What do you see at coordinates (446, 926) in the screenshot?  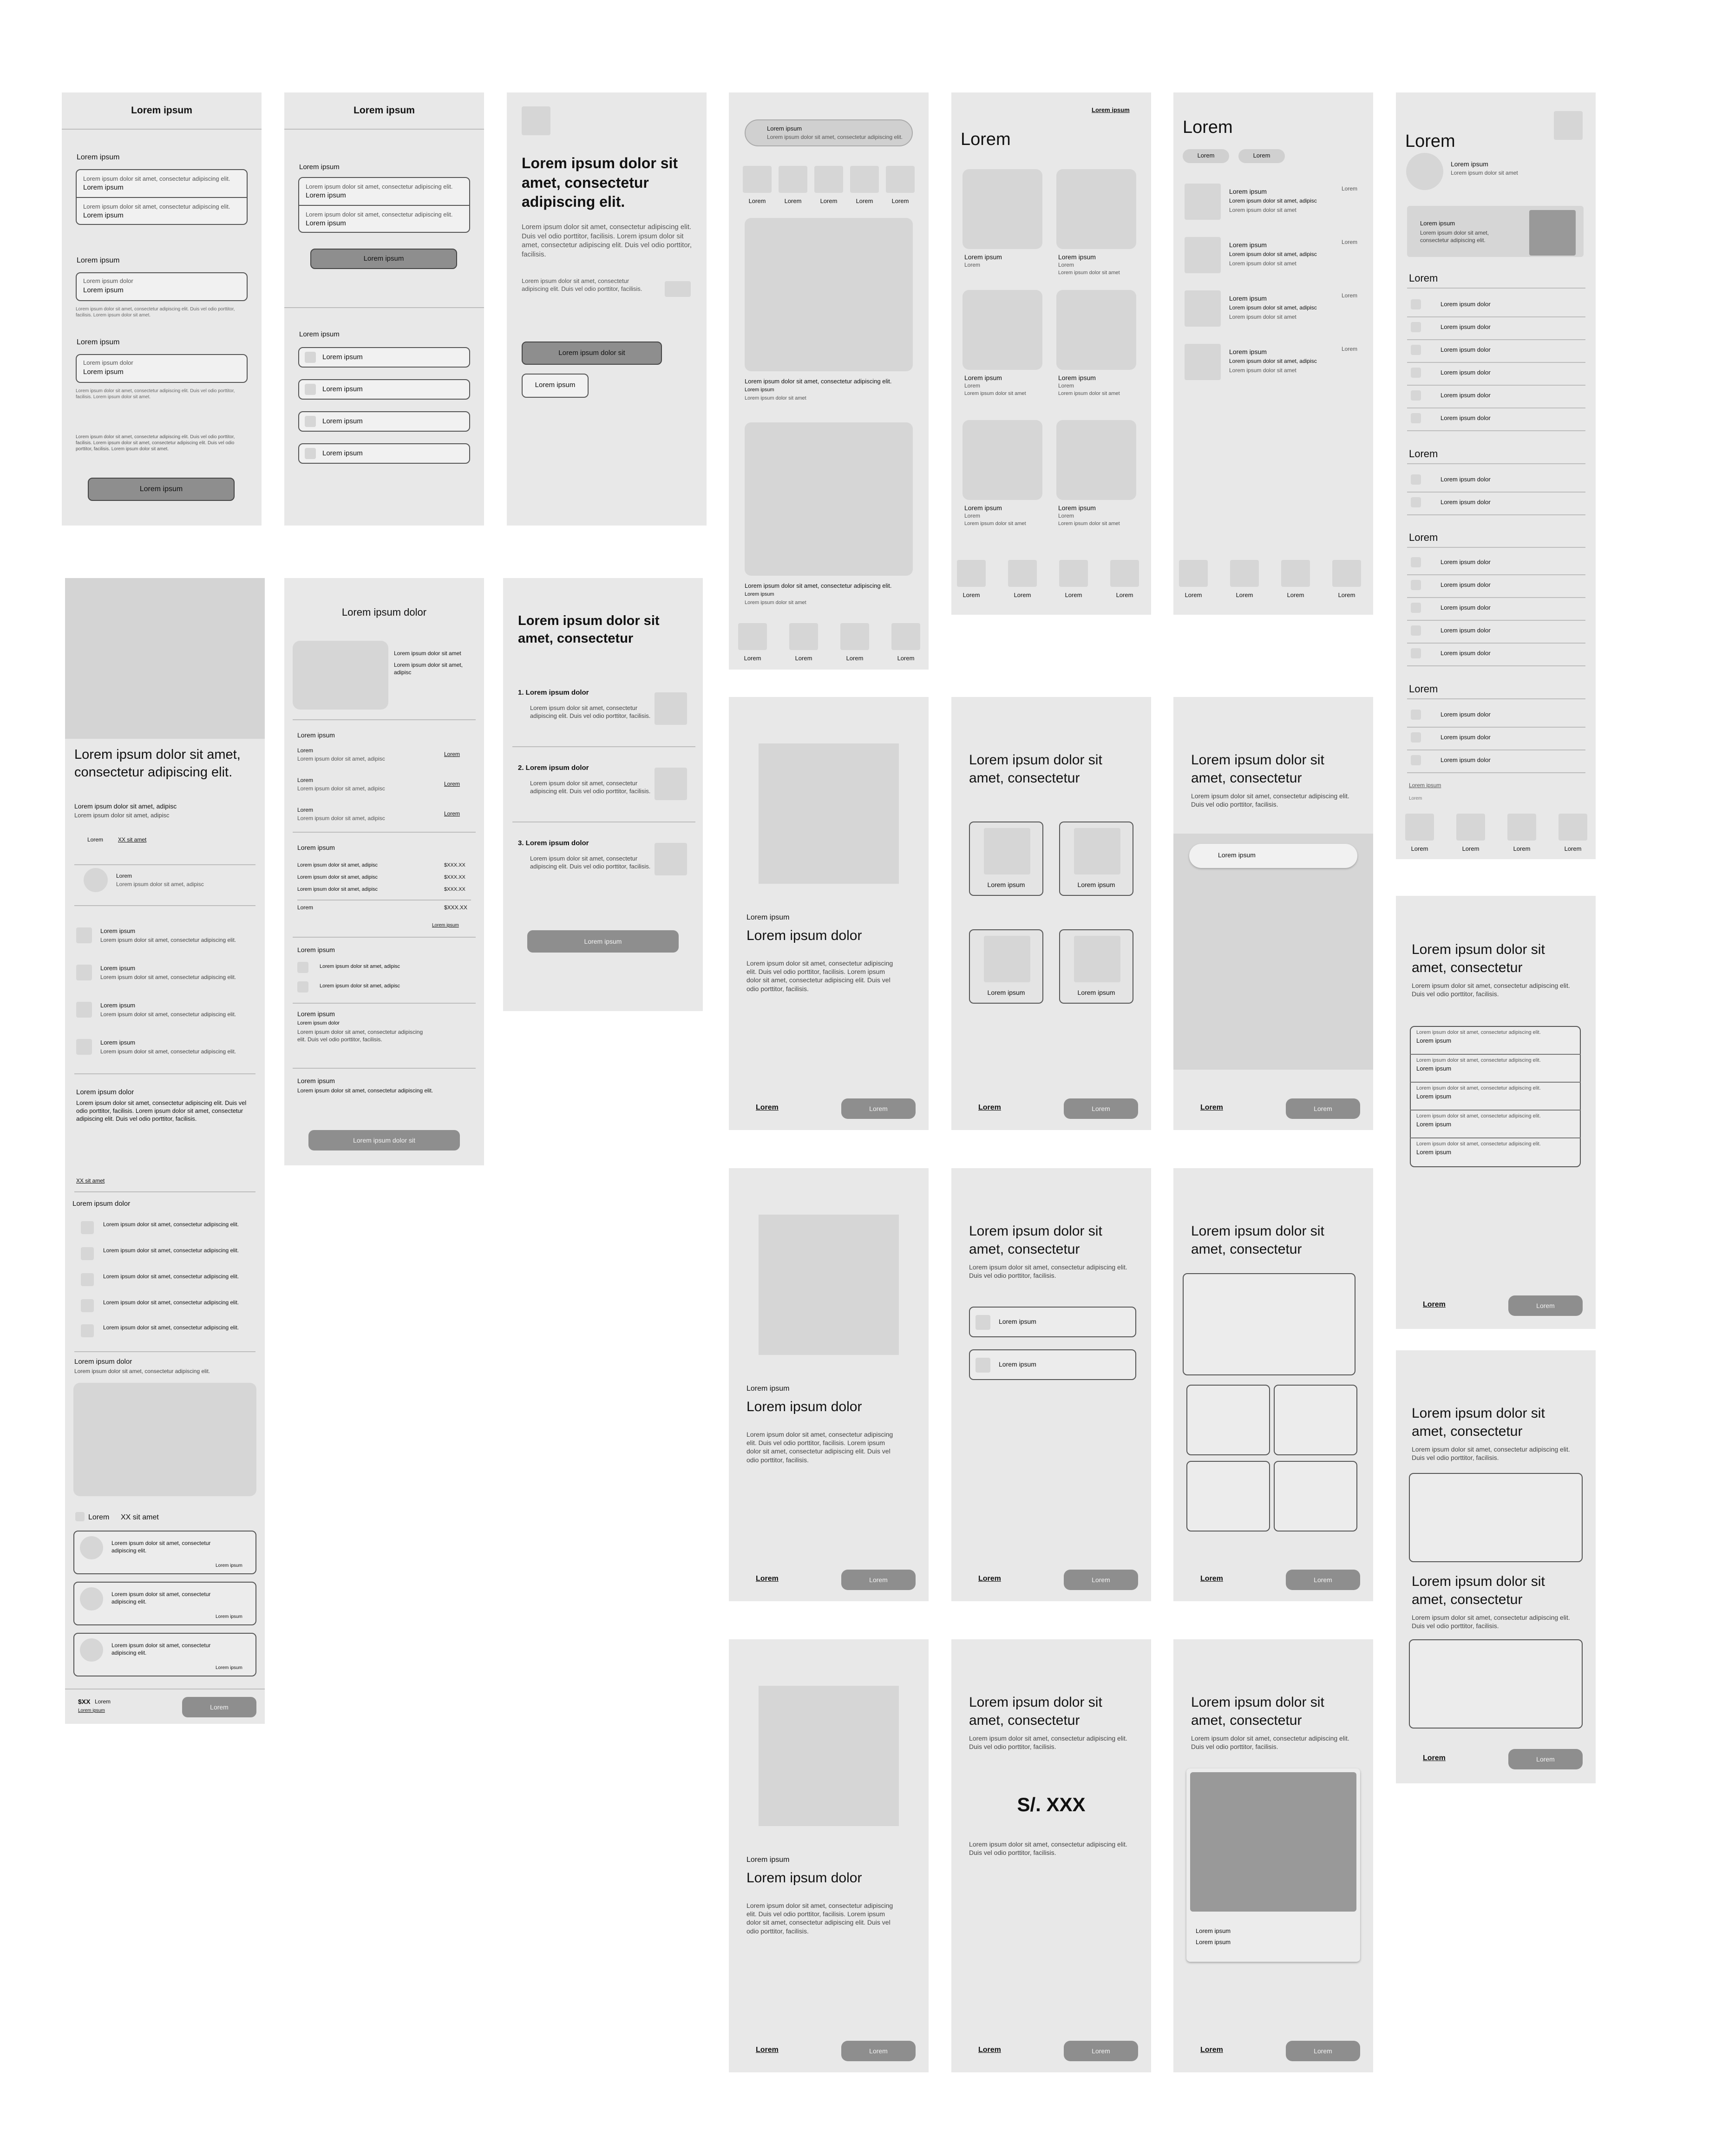 I see `breakdown-link: Lorem ipsum` at bounding box center [446, 926].